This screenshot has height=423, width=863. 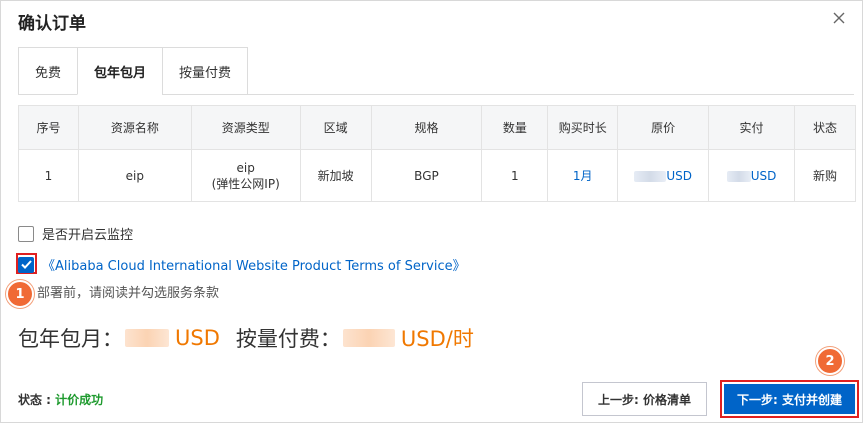 I want to click on col-resource-type: 资源类型, so click(x=245, y=127).